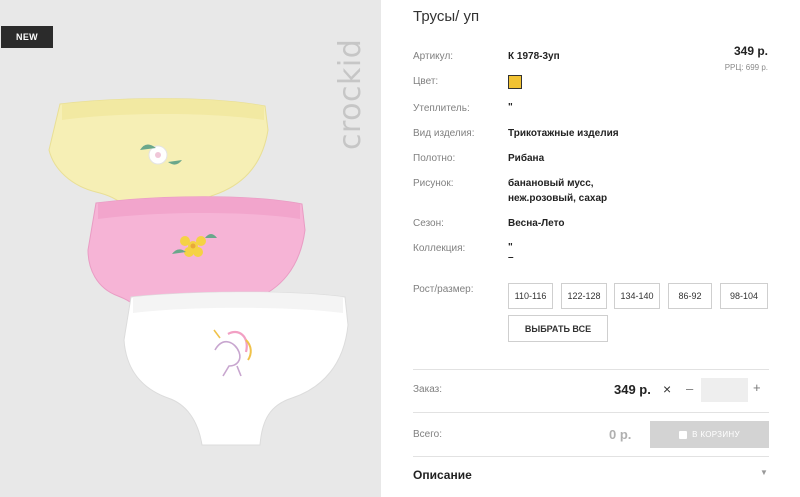 The width and height of the screenshot is (800, 497). I want to click on season-value: Весна-Лето, so click(536, 223).